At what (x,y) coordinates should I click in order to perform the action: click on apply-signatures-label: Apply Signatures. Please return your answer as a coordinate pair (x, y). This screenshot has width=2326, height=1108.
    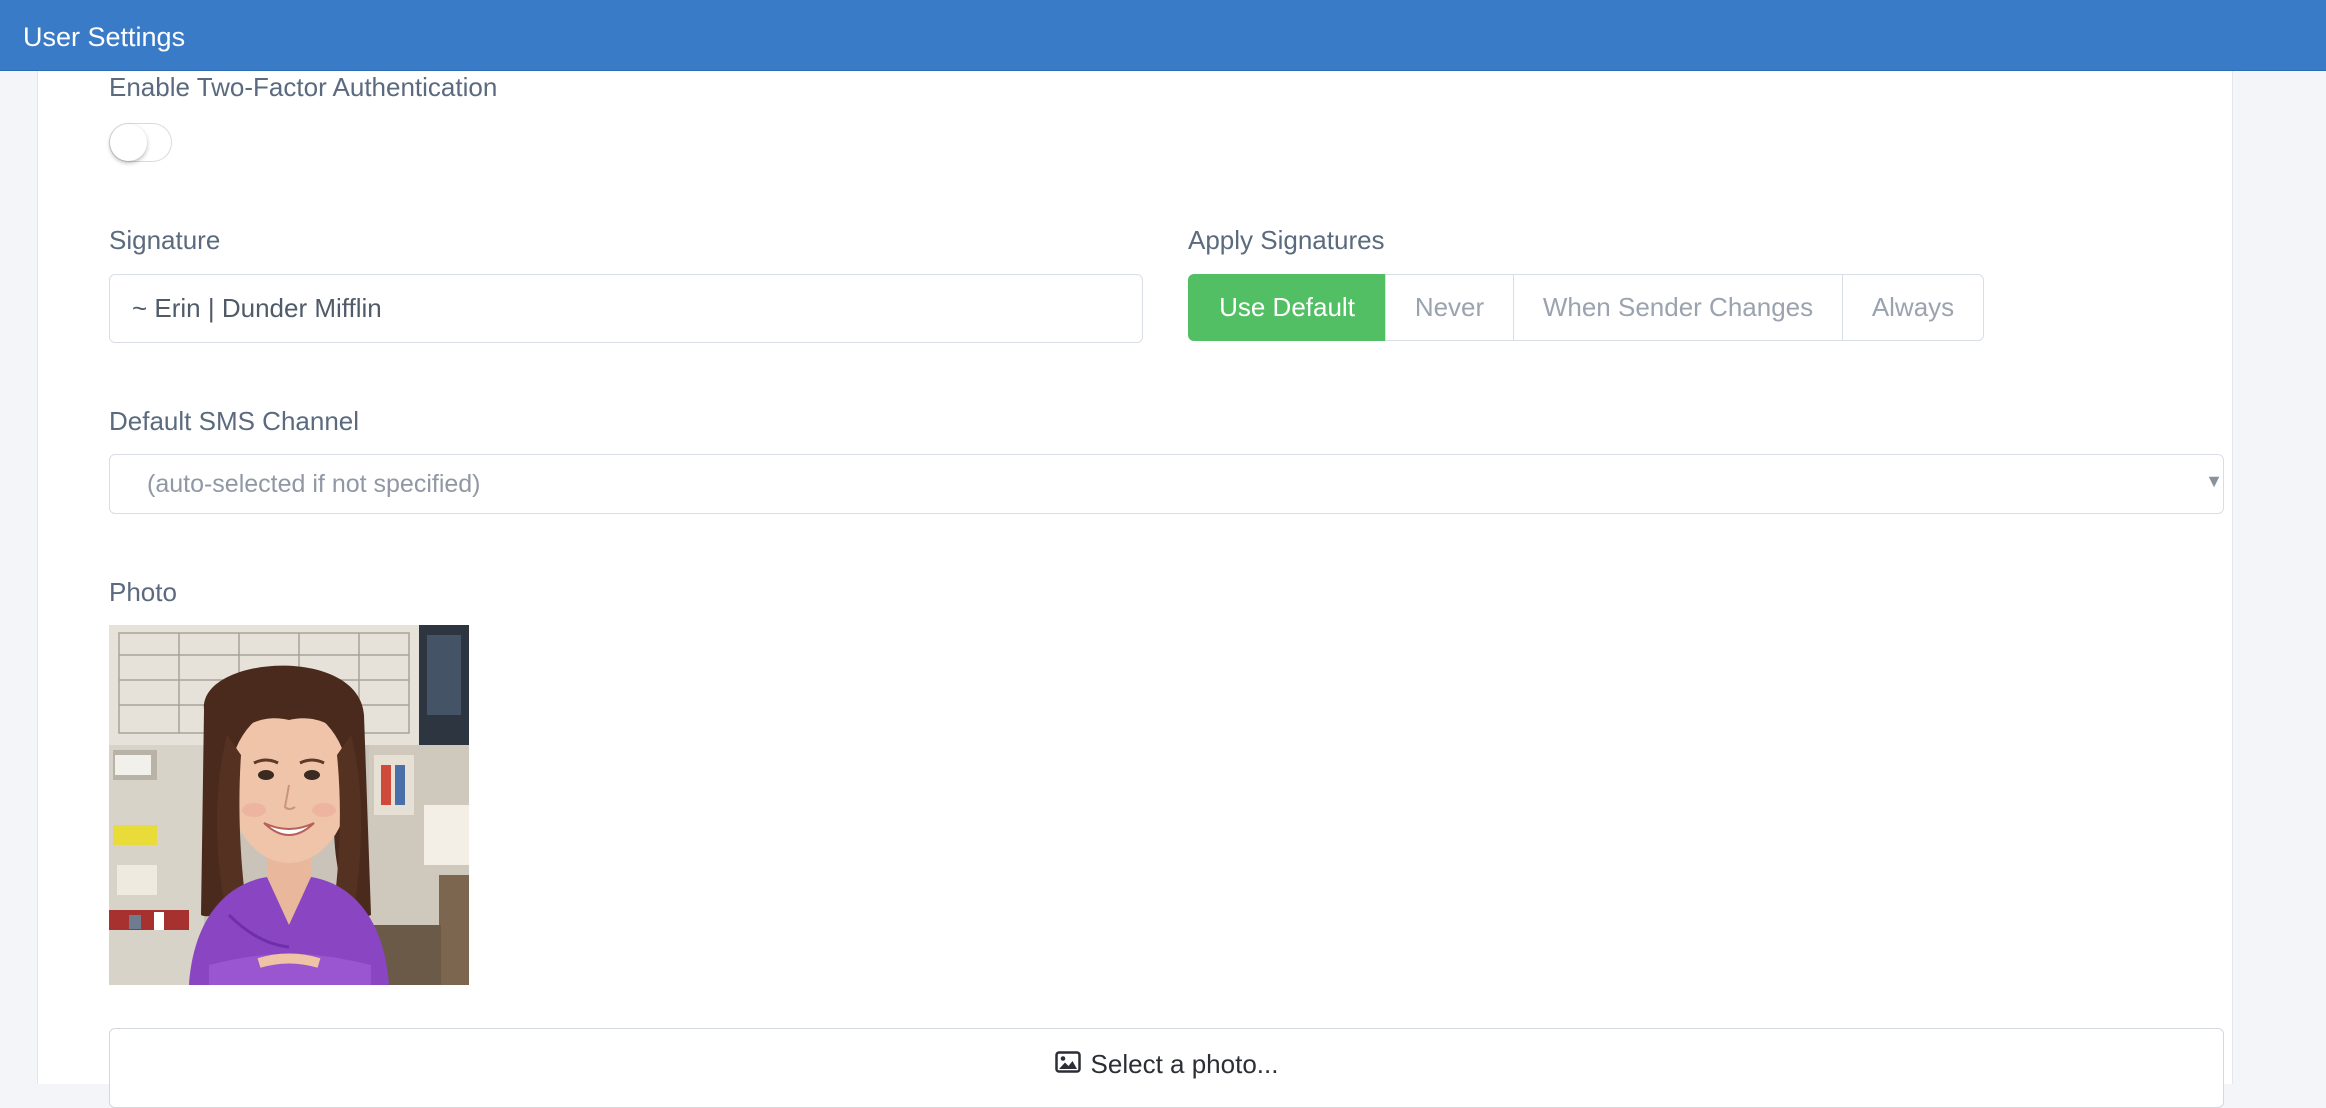
    Looking at the image, I should click on (1286, 240).